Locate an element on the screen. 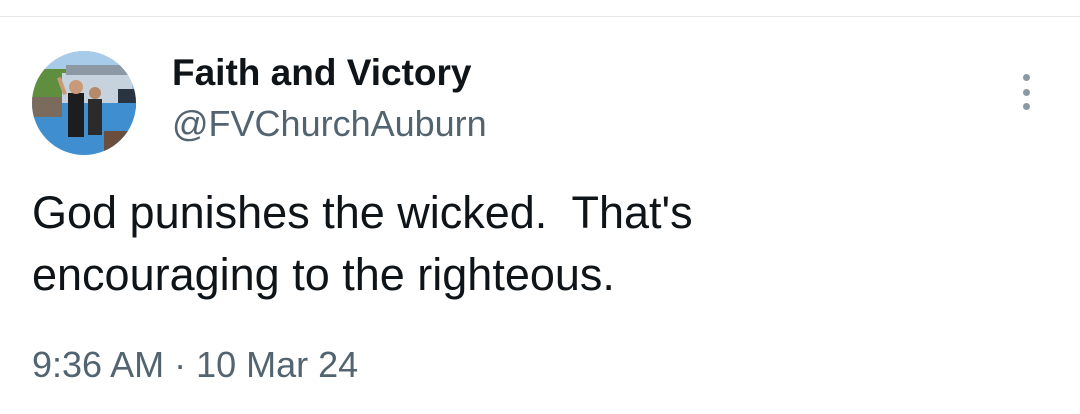 Image resolution: width=1080 pixels, height=414 pixels. avatar is located at coordinates (84, 103).